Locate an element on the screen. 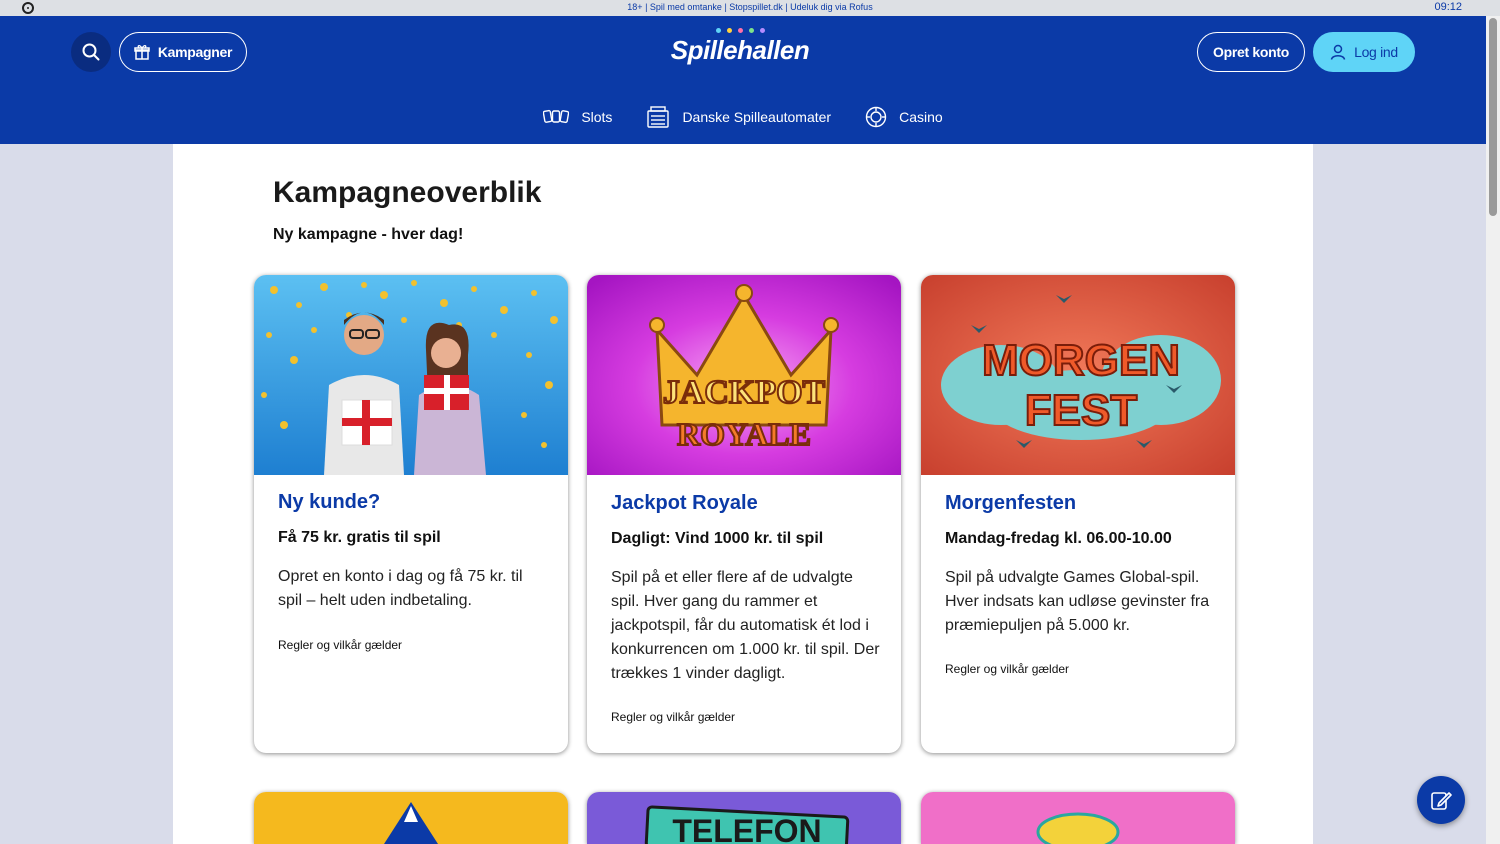 The image size is (1500, 844). nav-item-casino: Casino is located at coordinates (904, 117).